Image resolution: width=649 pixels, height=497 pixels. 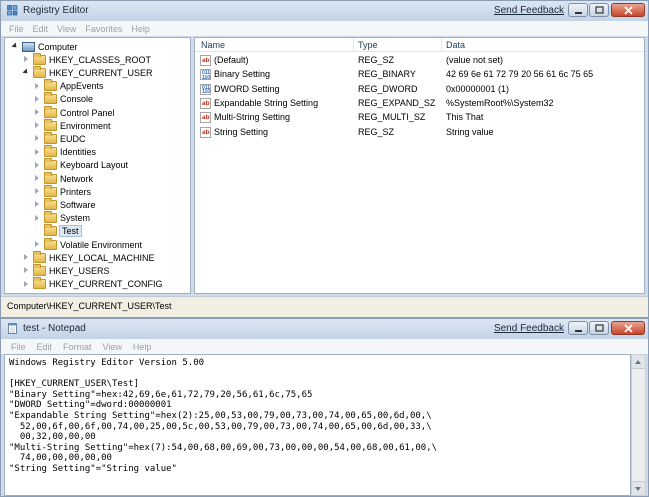 What do you see at coordinates (70, 231) in the screenshot?
I see `tree-item-label: Test` at bounding box center [70, 231].